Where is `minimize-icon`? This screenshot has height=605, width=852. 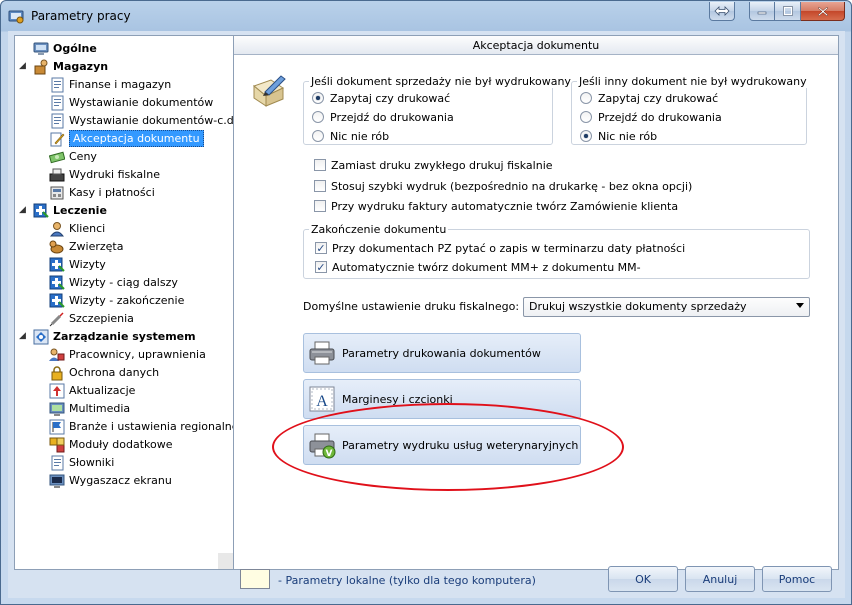 minimize-icon is located at coordinates (762, 13).